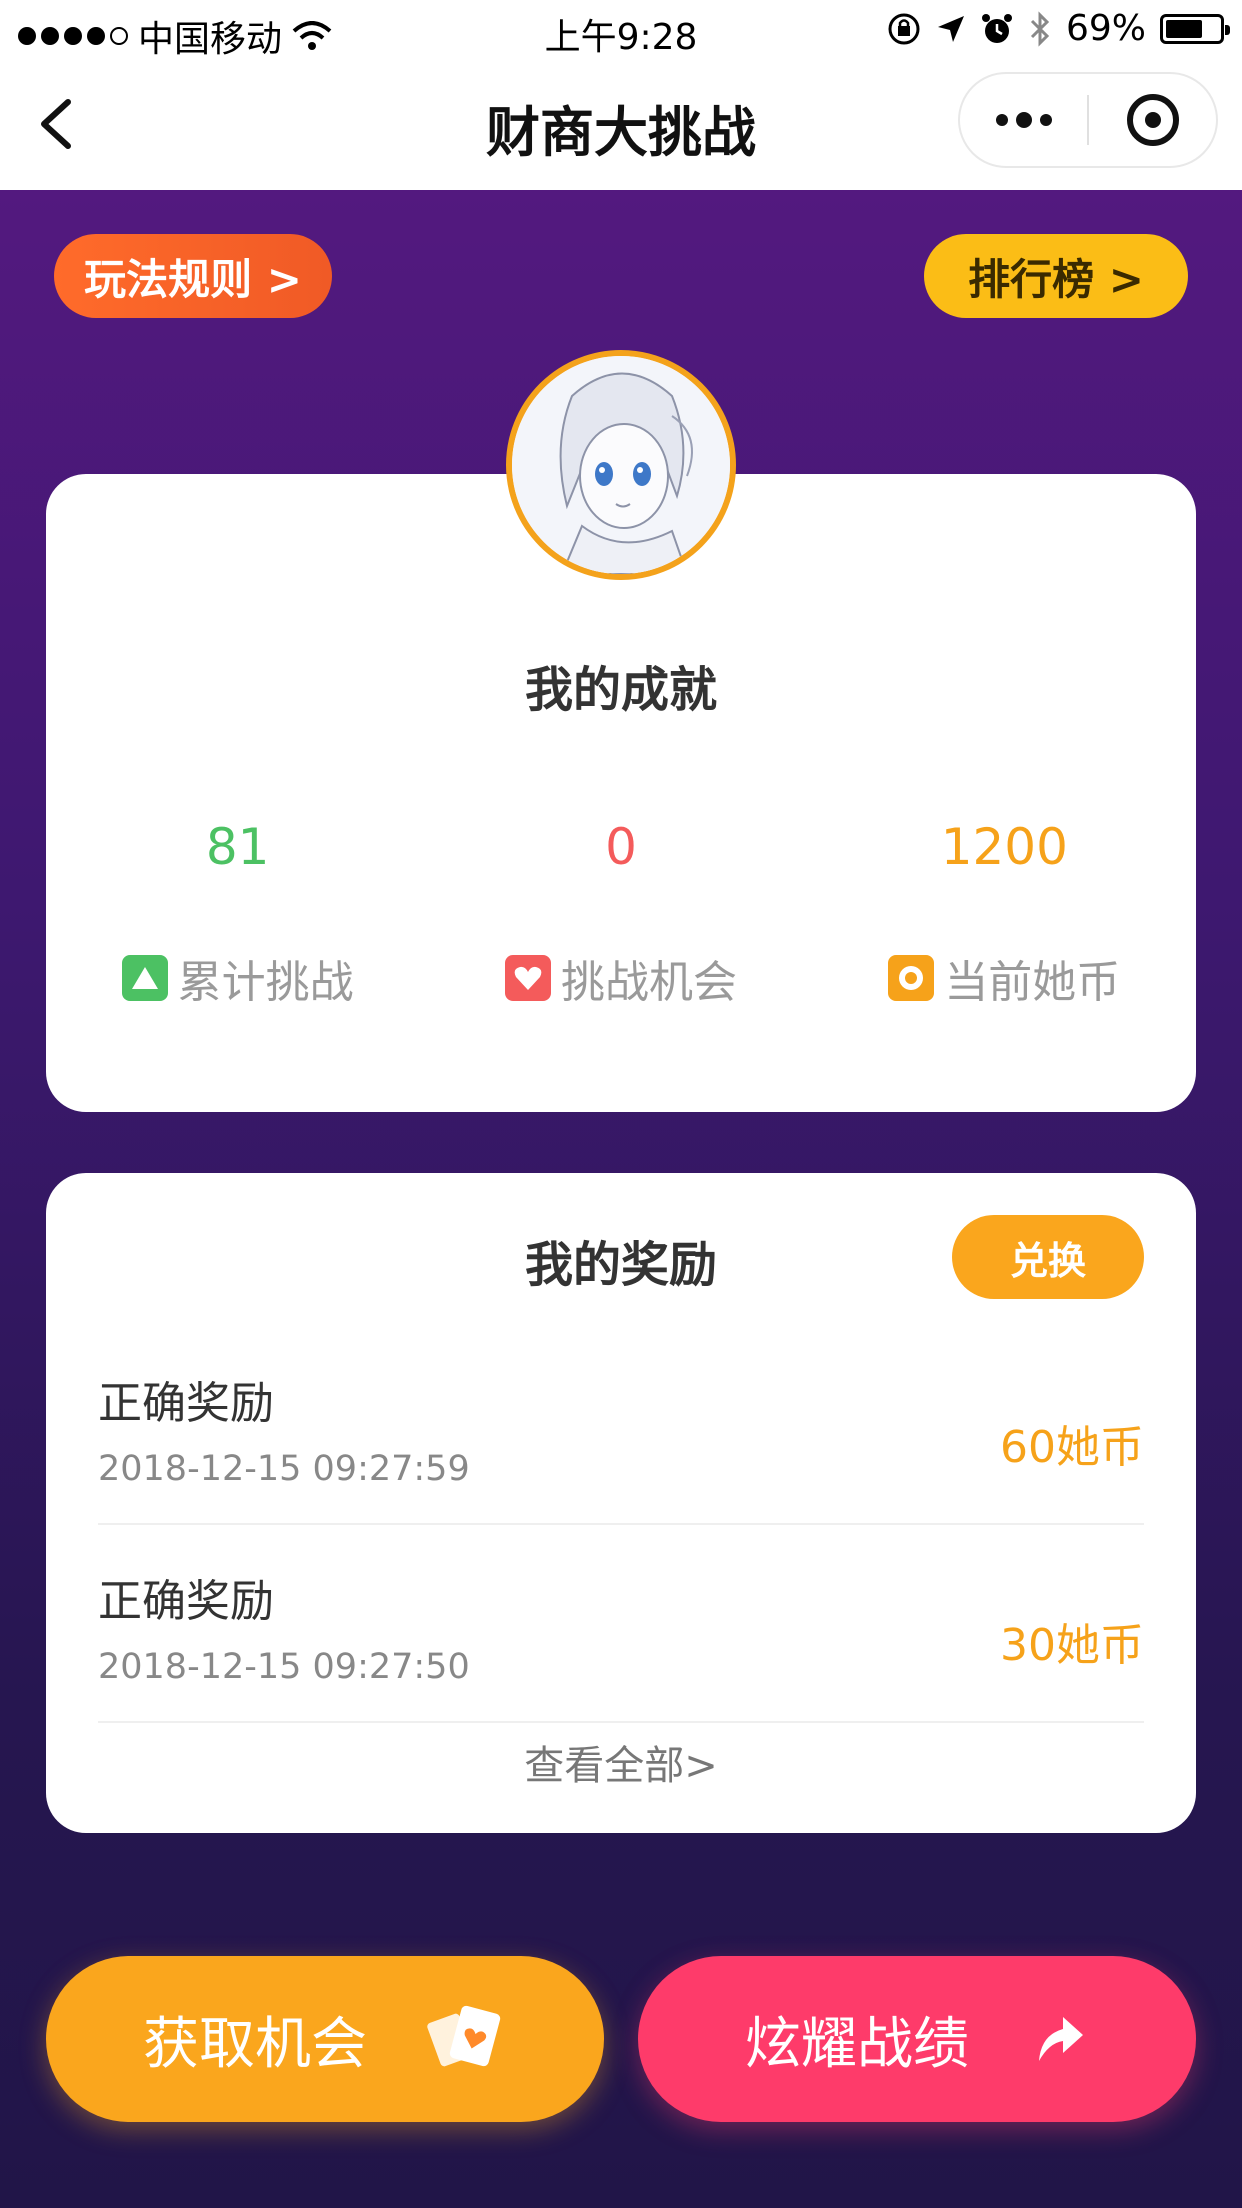 This screenshot has height=2208, width=1242. Describe the element at coordinates (1105, 28) in the screenshot. I see `battery-percent: 69%` at that location.